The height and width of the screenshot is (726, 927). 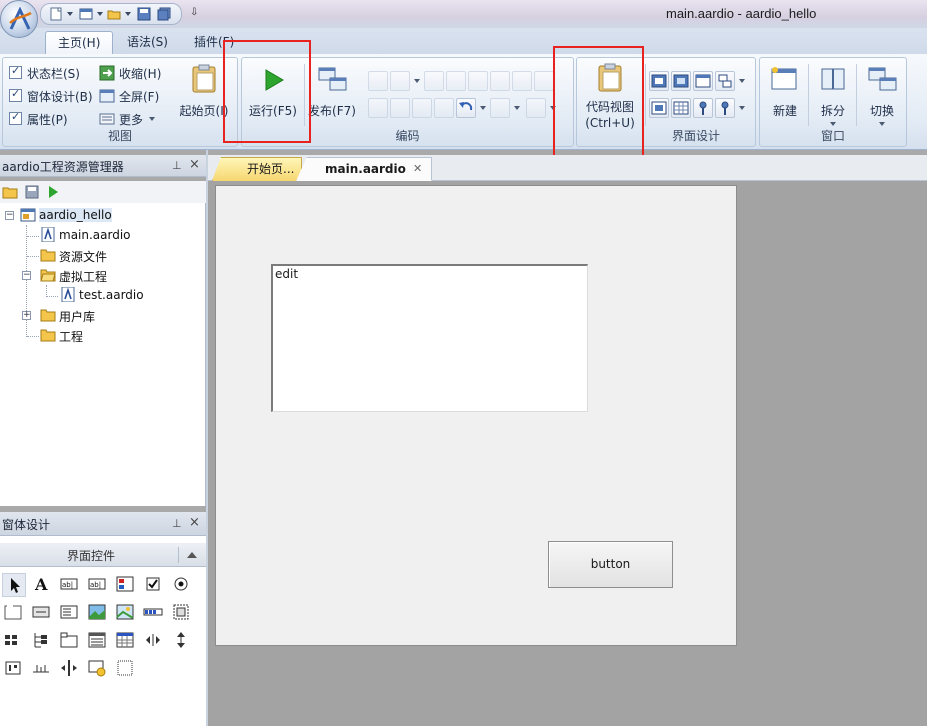 What do you see at coordinates (70, 613) in the screenshot?
I see `combobox-tool-icon` at bounding box center [70, 613].